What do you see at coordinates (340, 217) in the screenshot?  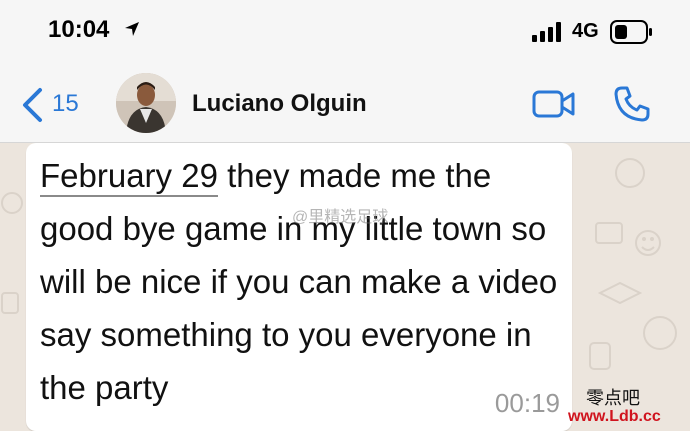 I see `watermark-center: @里精选足球` at bounding box center [340, 217].